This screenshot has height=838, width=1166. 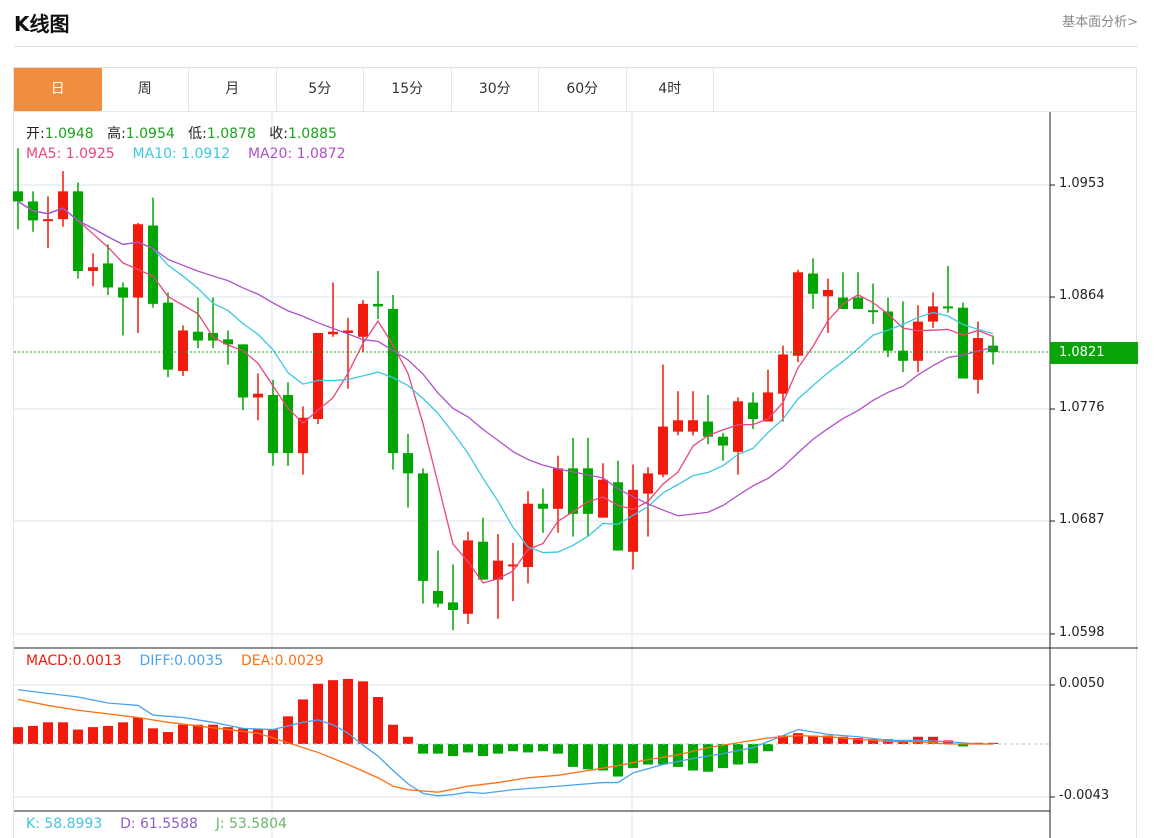 What do you see at coordinates (1082, 683) in the screenshot?
I see `macd-tick: 0.0050` at bounding box center [1082, 683].